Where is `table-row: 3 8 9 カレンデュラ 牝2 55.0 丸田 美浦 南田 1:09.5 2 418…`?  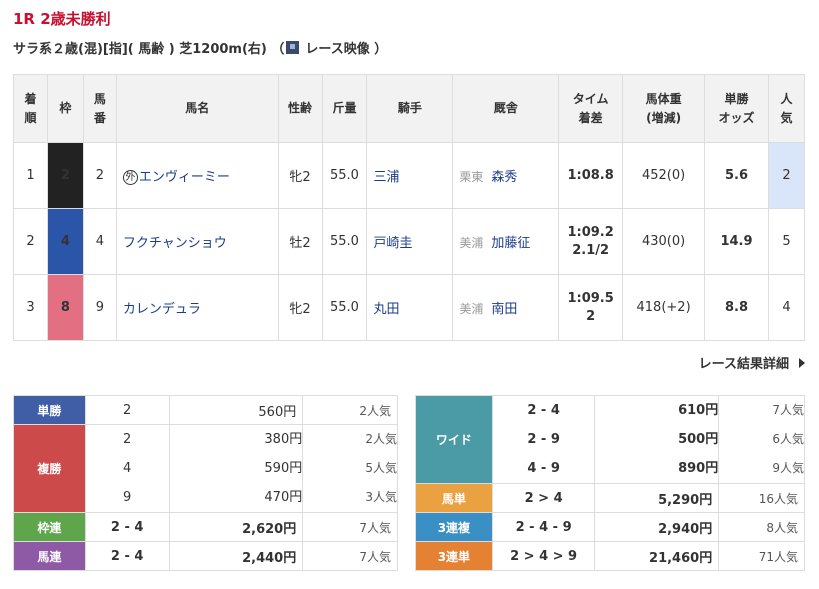
table-row: 3 8 9 カレンデュラ 牝2 55.0 丸田 美浦 南田 1:09.5 2 418… is located at coordinates (409, 307).